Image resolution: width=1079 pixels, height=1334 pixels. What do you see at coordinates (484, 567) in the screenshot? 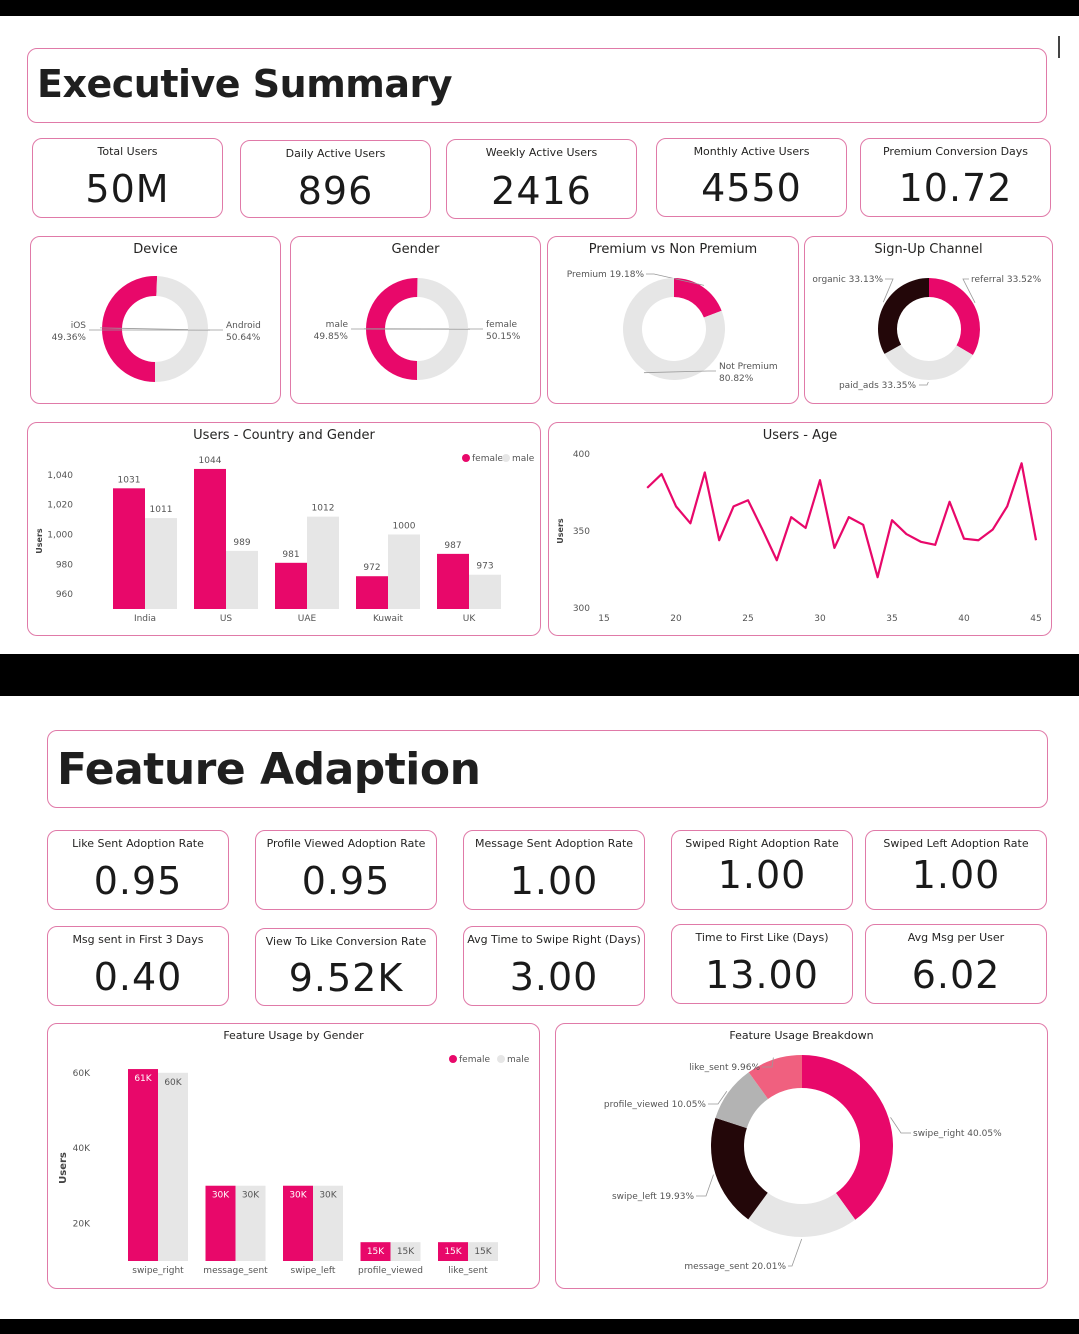
I see `bar-data-label: 973` at bounding box center [484, 567].